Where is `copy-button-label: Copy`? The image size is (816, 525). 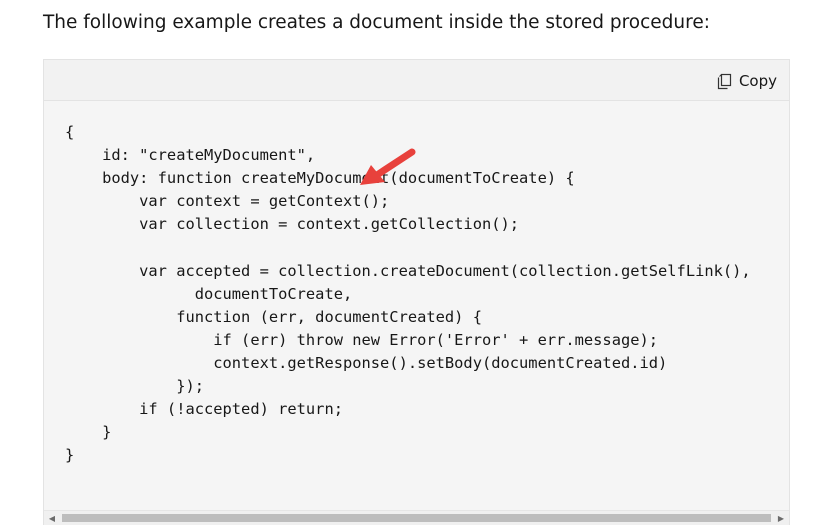
copy-button-label: Copy is located at coordinates (757, 81).